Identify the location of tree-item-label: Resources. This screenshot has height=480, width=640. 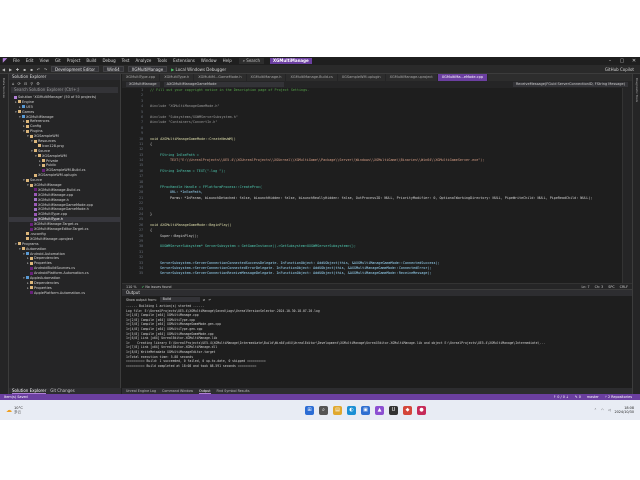
(47, 141).